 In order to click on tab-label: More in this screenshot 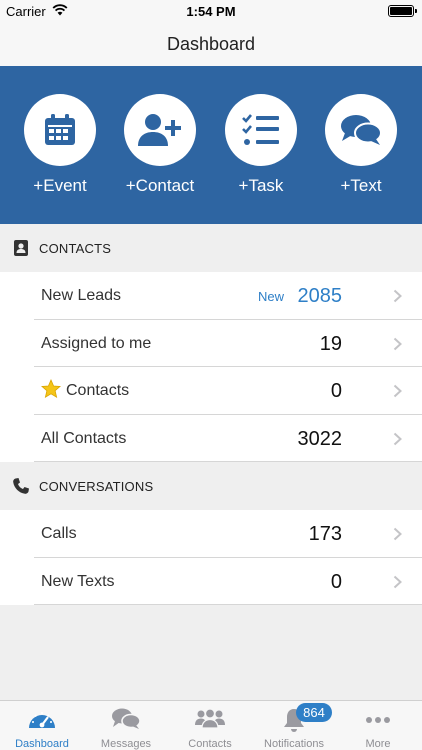, I will do `click(378, 744)`.